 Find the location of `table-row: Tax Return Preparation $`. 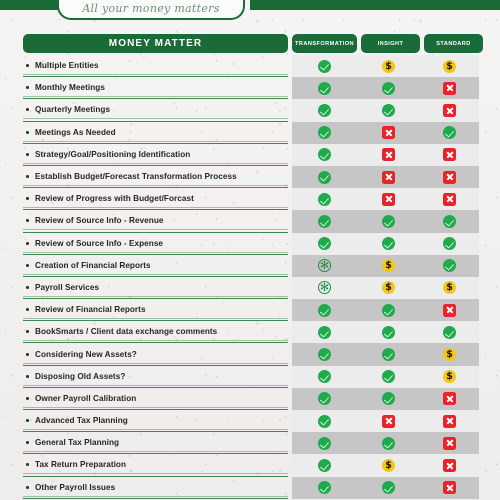

table-row: Tax Return Preparation $ is located at coordinates (251, 465).